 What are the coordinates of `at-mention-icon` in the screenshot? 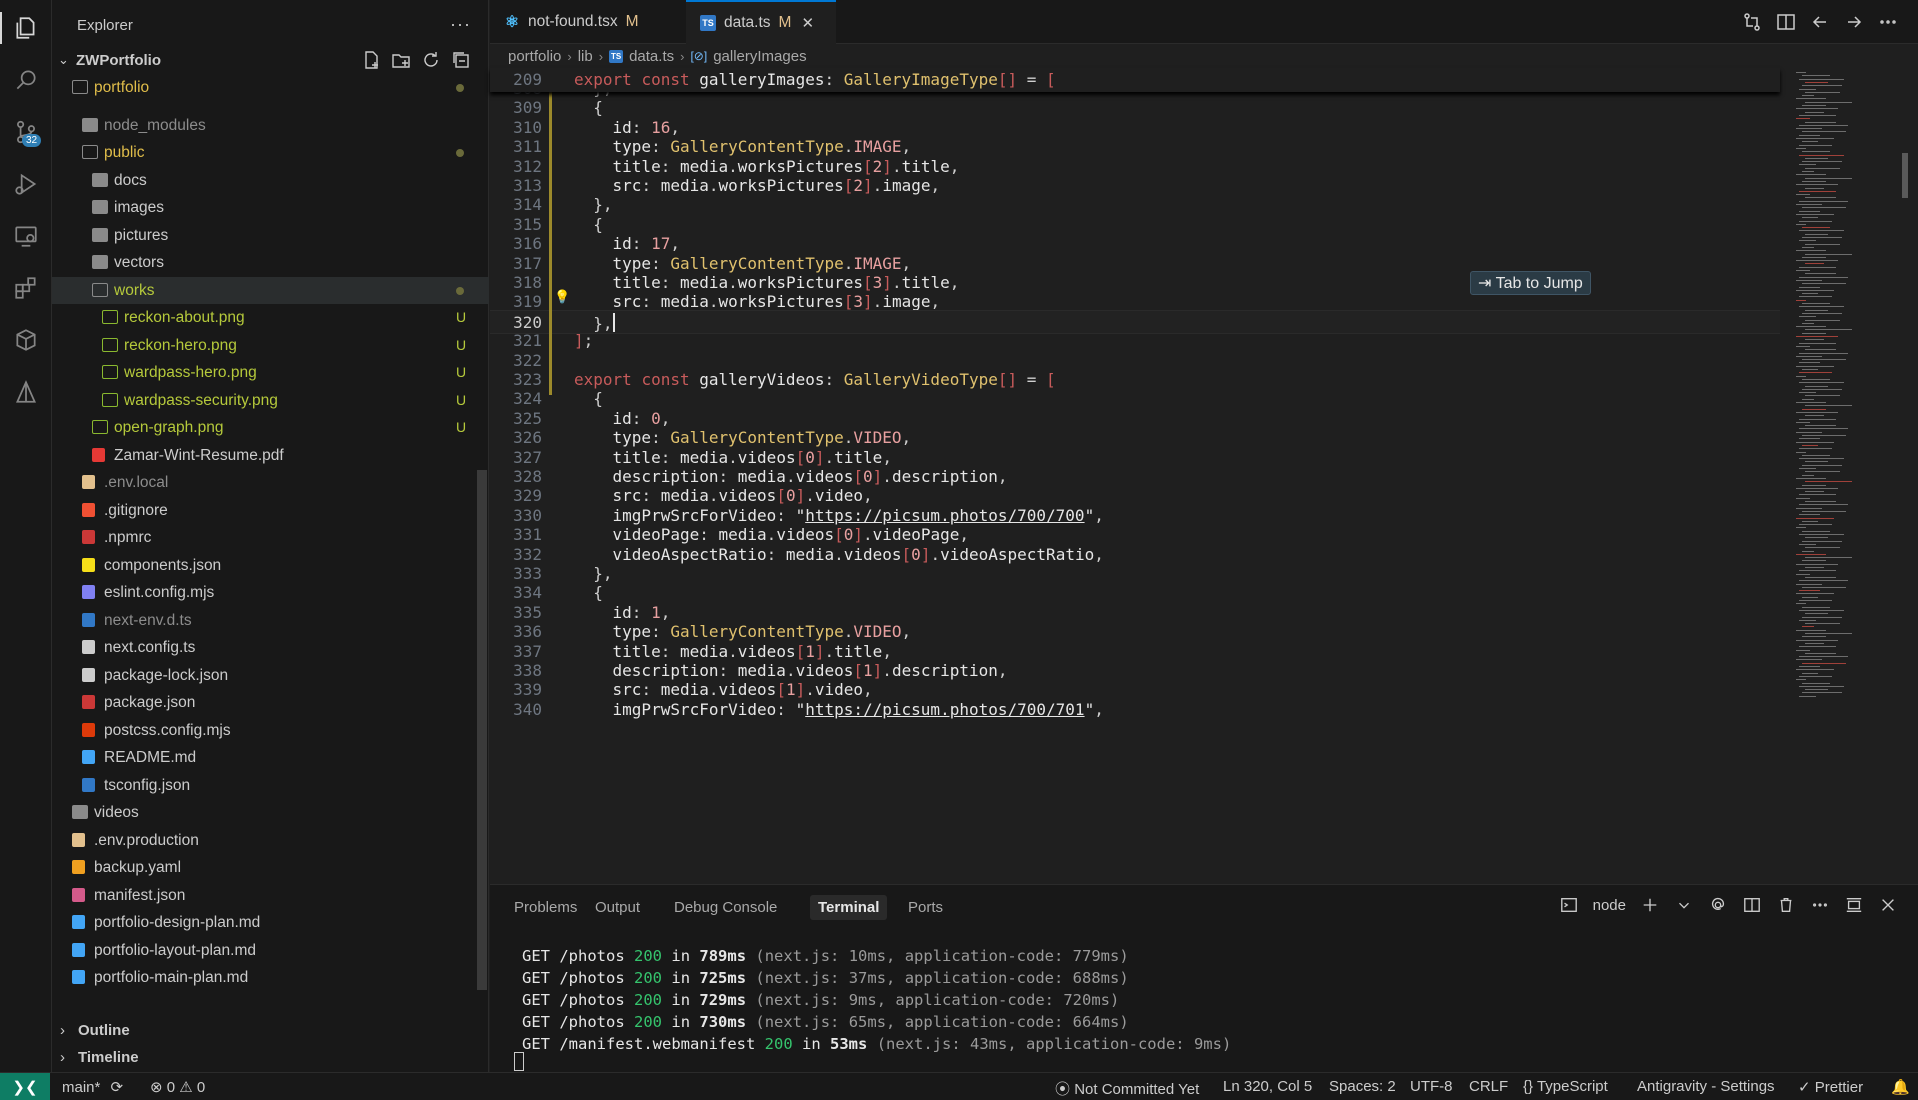 It's located at (1718, 905).